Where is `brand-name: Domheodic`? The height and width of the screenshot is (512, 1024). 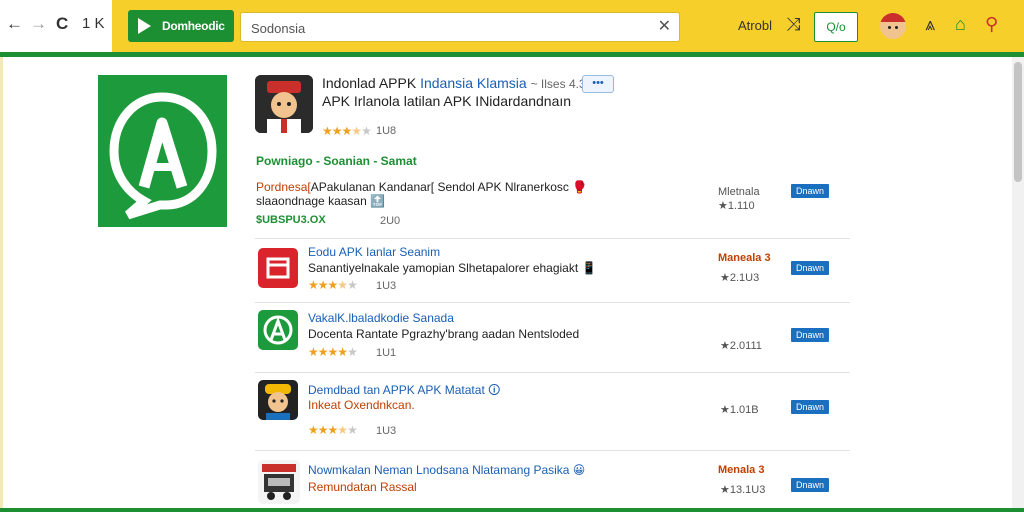
brand-name: Domheodic is located at coordinates (193, 26).